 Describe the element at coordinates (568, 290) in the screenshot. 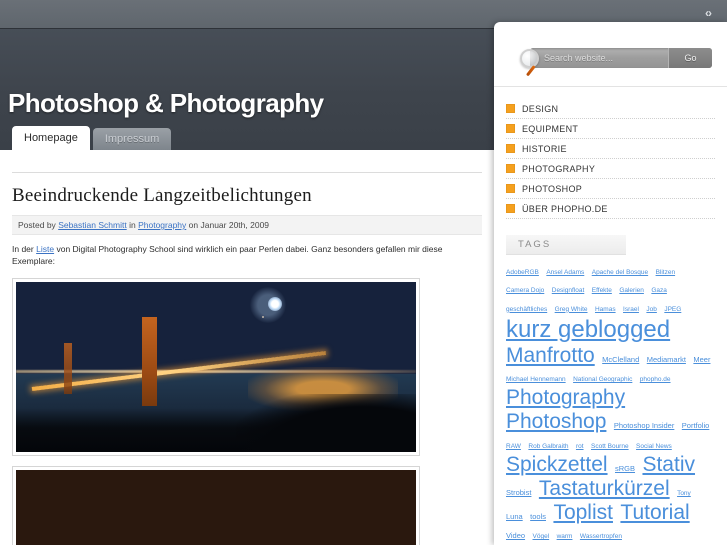

I see `tag-link: Designfloat` at that location.